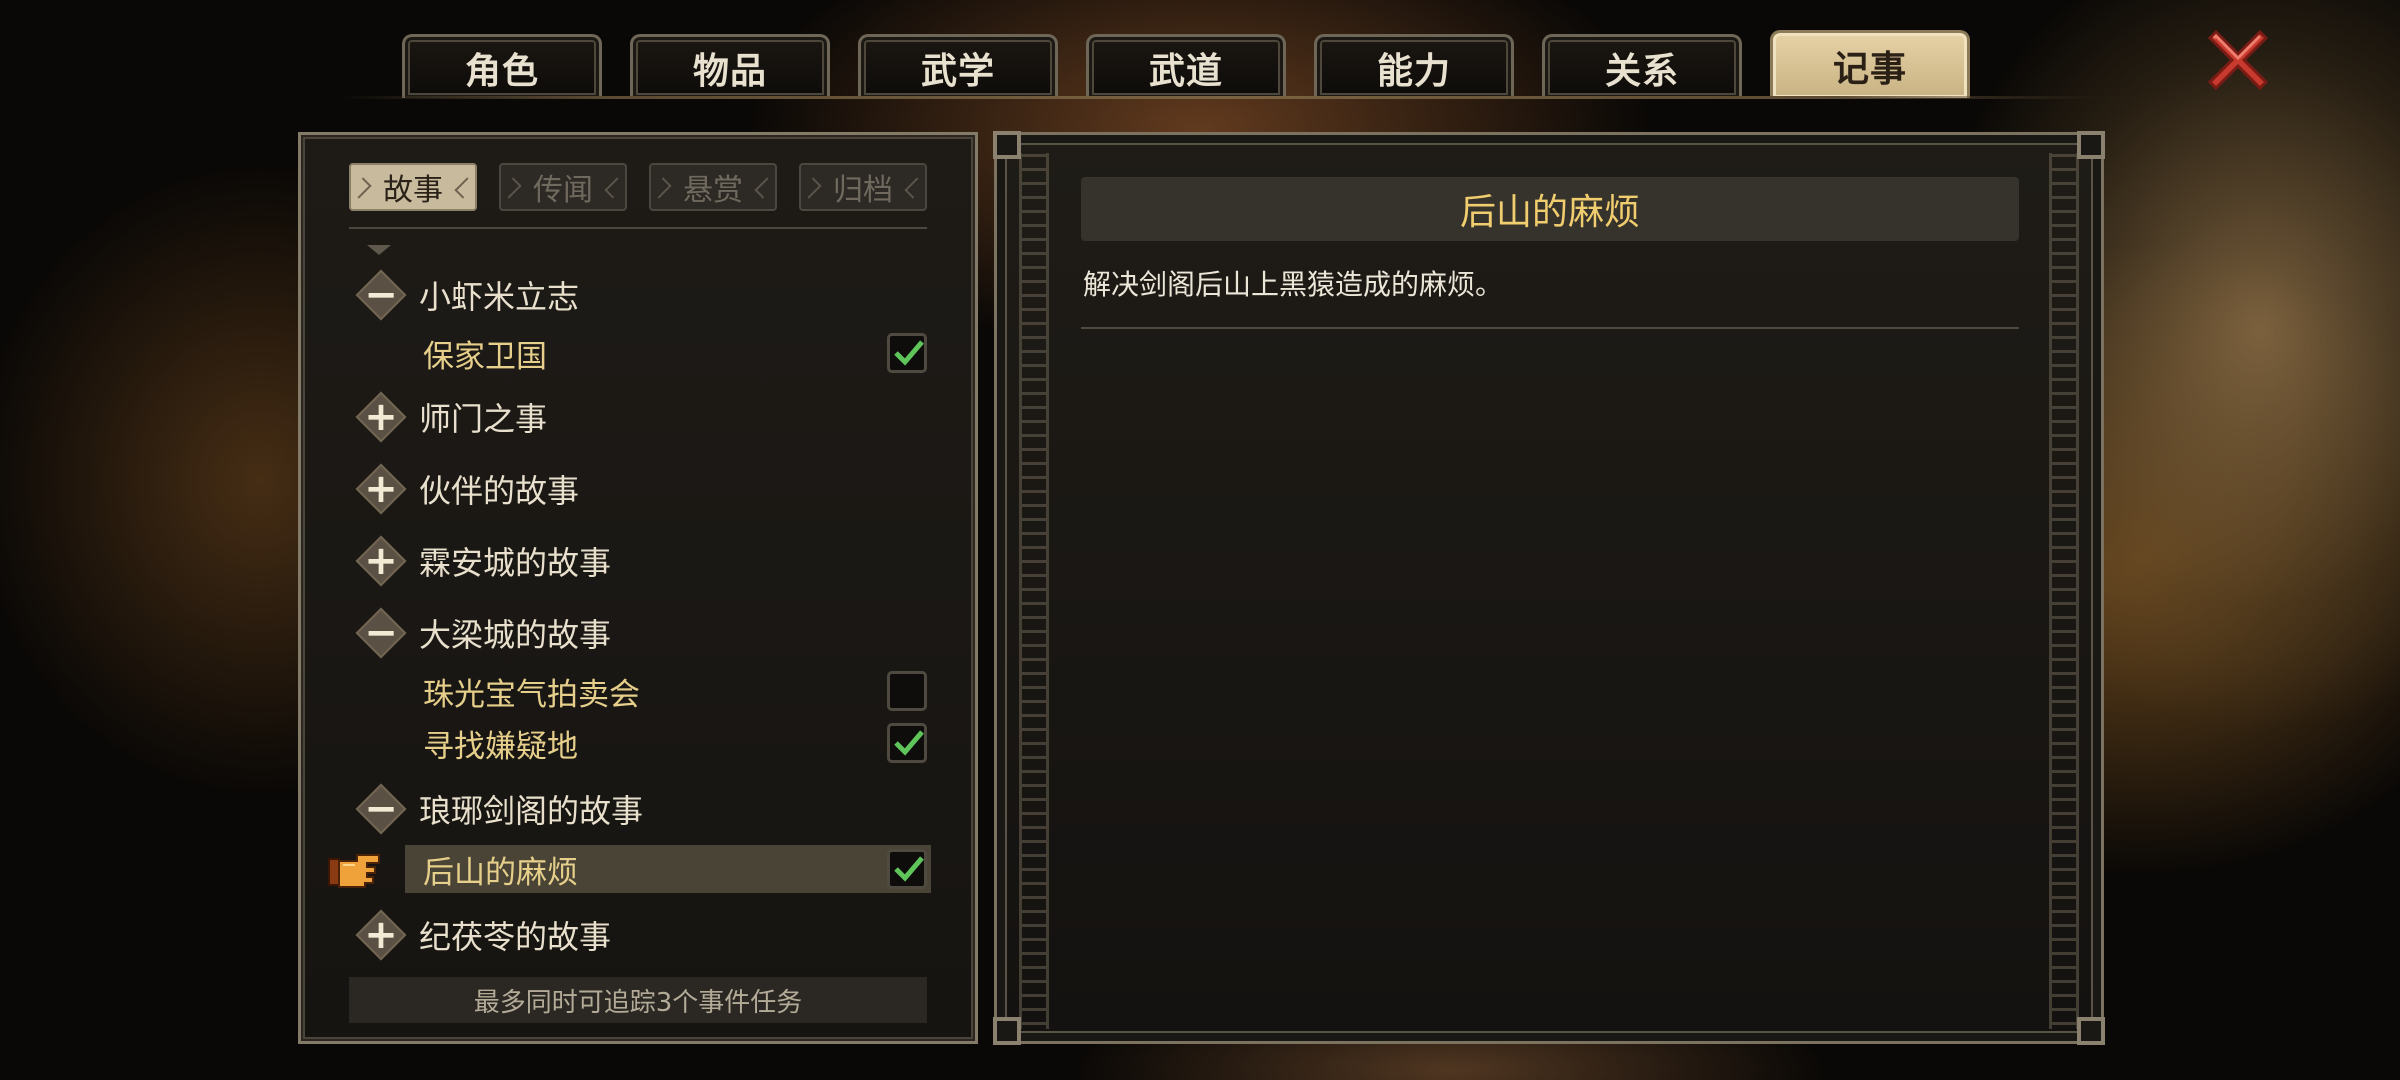 The height and width of the screenshot is (1080, 2400). Describe the element at coordinates (483, 419) in the screenshot. I see `group-label: 师门之事` at that location.